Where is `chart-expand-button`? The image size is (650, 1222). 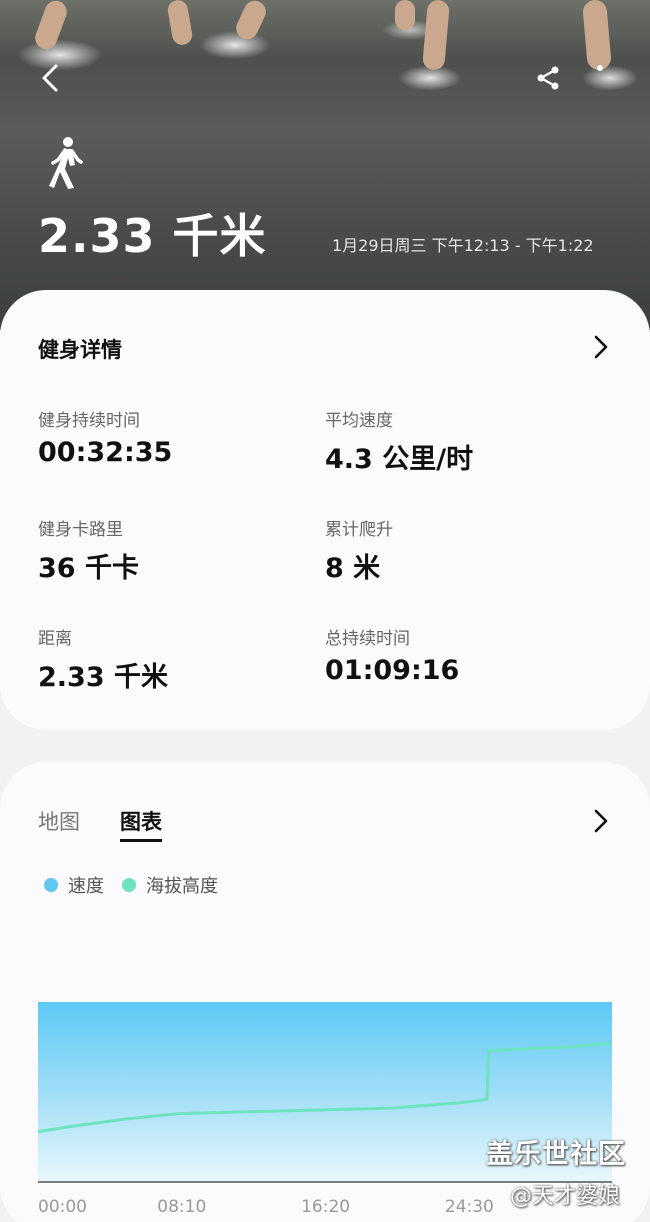
chart-expand-button is located at coordinates (601, 821).